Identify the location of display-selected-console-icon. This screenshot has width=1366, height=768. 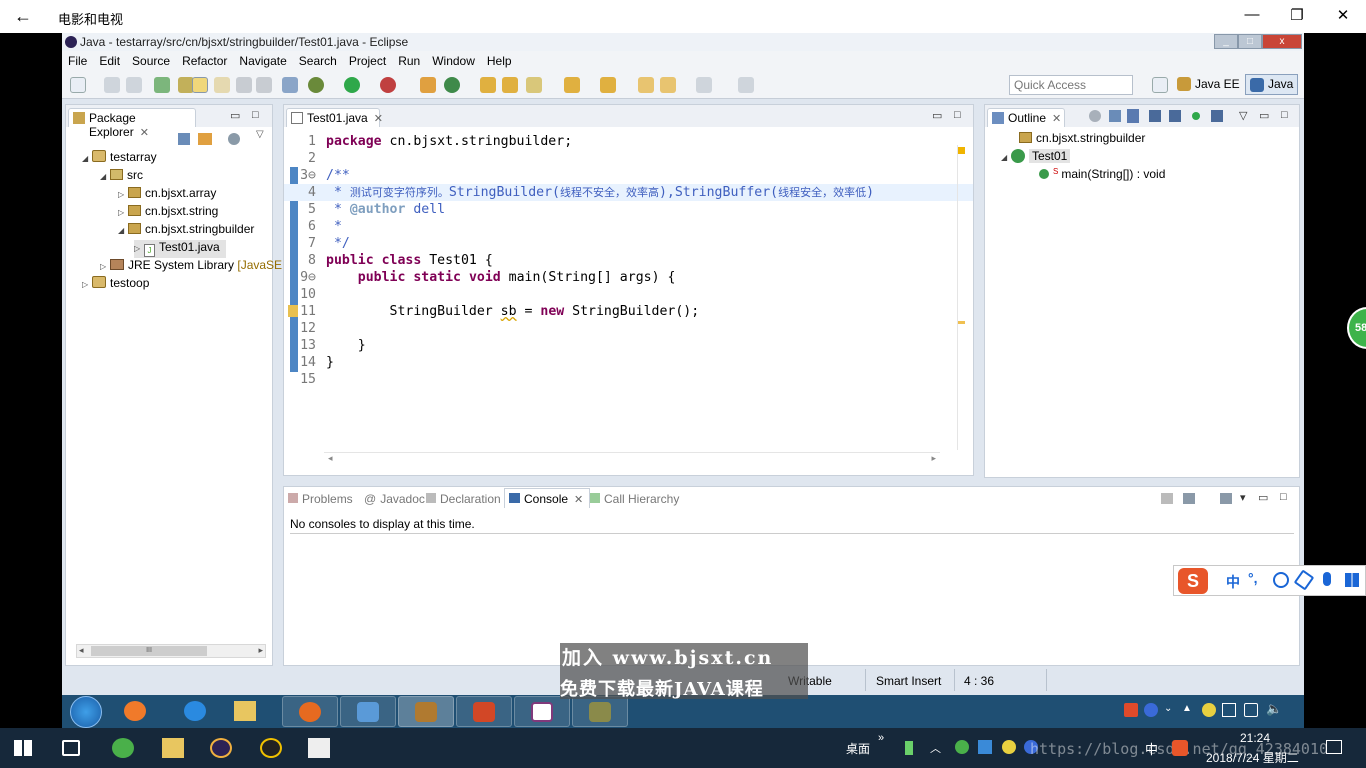
(1189, 498).